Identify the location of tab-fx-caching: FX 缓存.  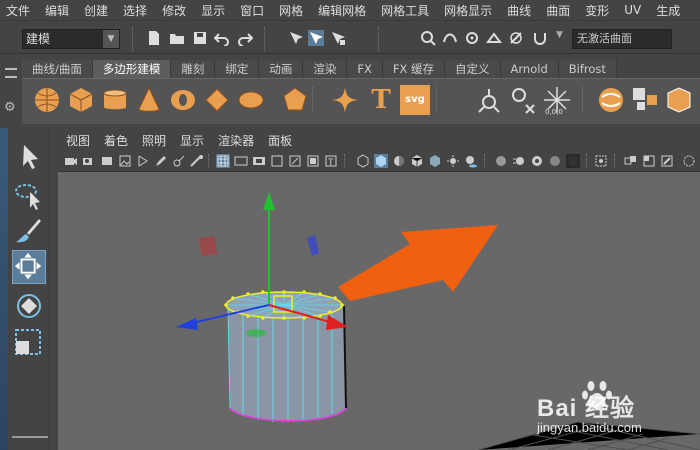
(414, 69).